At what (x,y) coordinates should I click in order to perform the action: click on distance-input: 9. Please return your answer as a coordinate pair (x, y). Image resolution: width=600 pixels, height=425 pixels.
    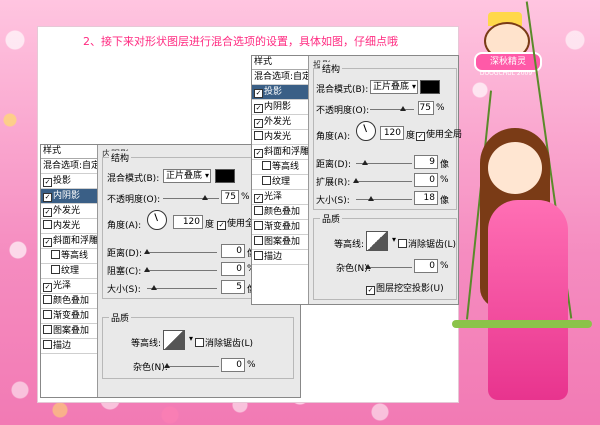
    Looking at the image, I should click on (426, 162).